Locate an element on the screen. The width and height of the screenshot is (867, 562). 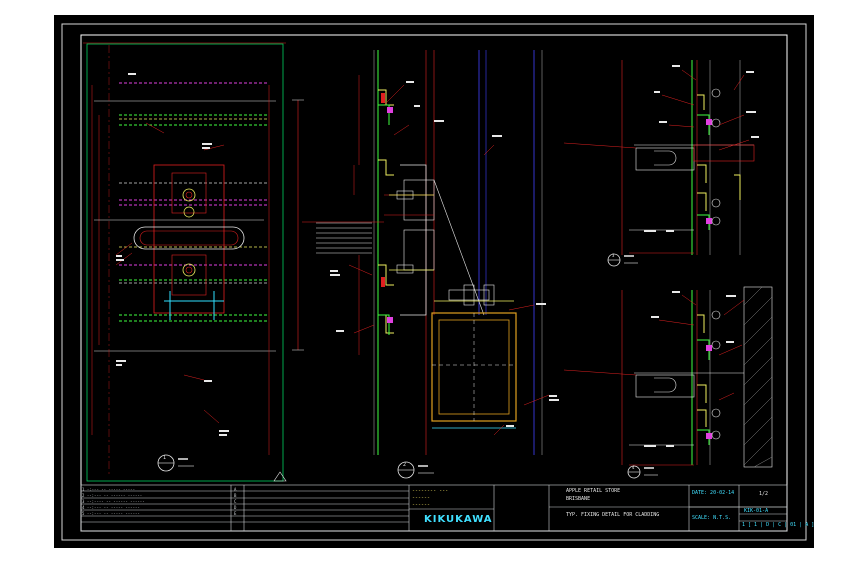
approved-by: ------ is located at coordinates (421, 505).